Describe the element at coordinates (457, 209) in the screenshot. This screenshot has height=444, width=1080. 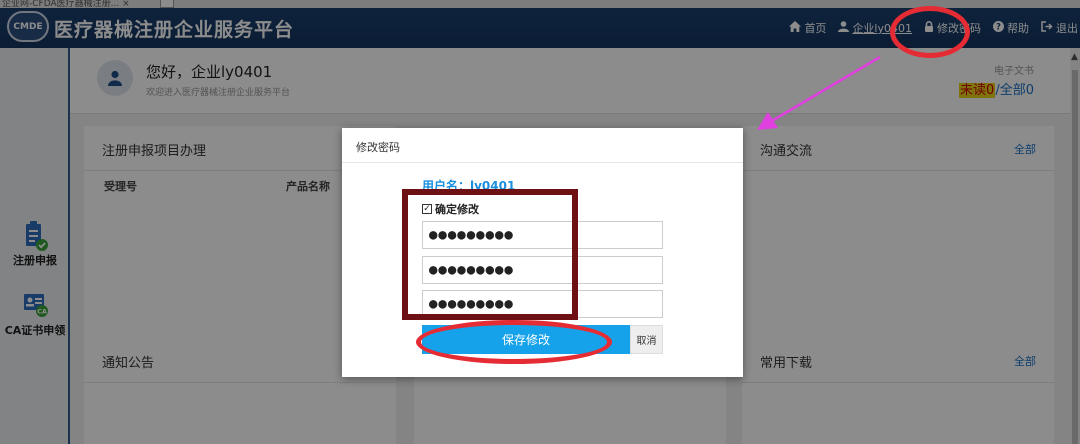
I see `confirm-change-label: 确定修改` at that location.